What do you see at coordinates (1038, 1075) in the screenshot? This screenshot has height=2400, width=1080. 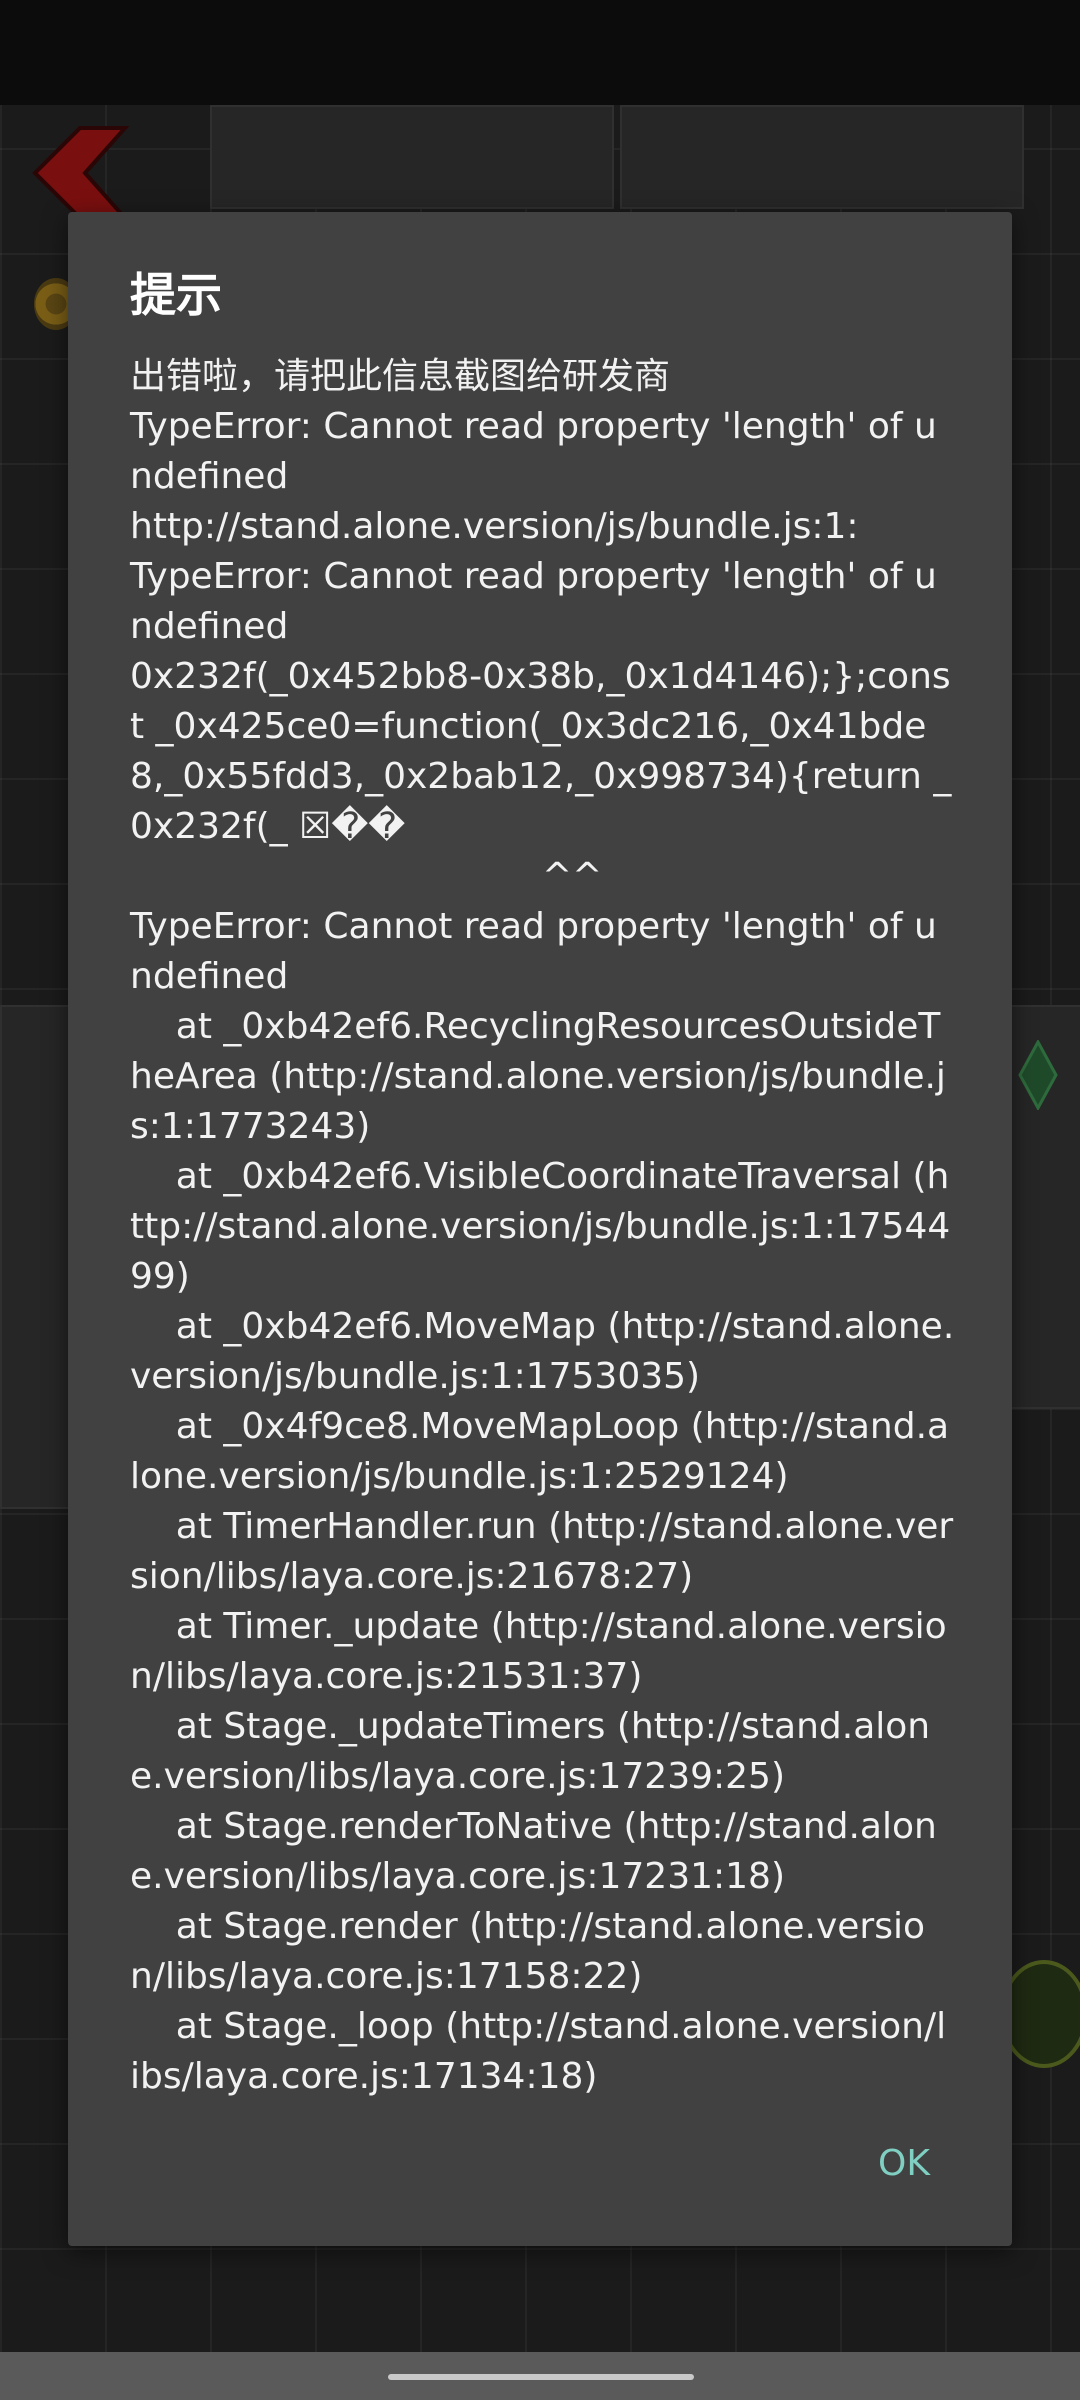 I see `gem-icon` at bounding box center [1038, 1075].